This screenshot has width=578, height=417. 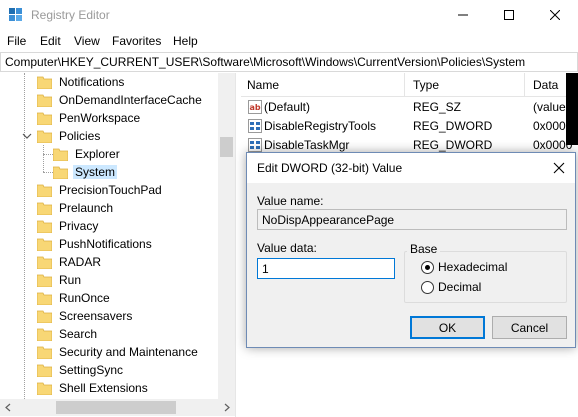 What do you see at coordinates (409, 85) in the screenshot?
I see `list-header: Name Type Data` at bounding box center [409, 85].